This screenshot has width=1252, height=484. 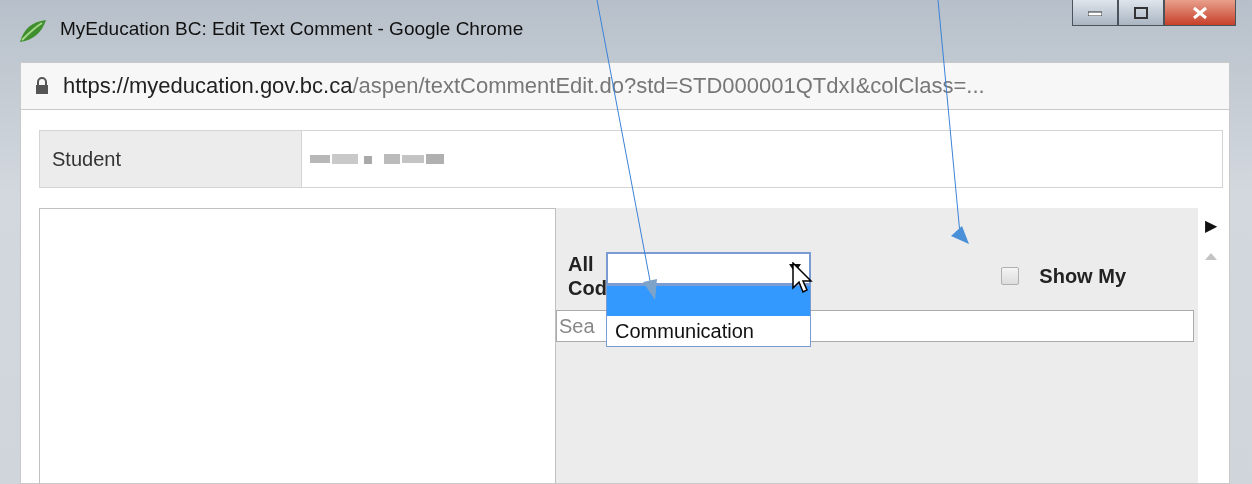 What do you see at coordinates (1082, 276) in the screenshot?
I see `show-my-label: Show My` at bounding box center [1082, 276].